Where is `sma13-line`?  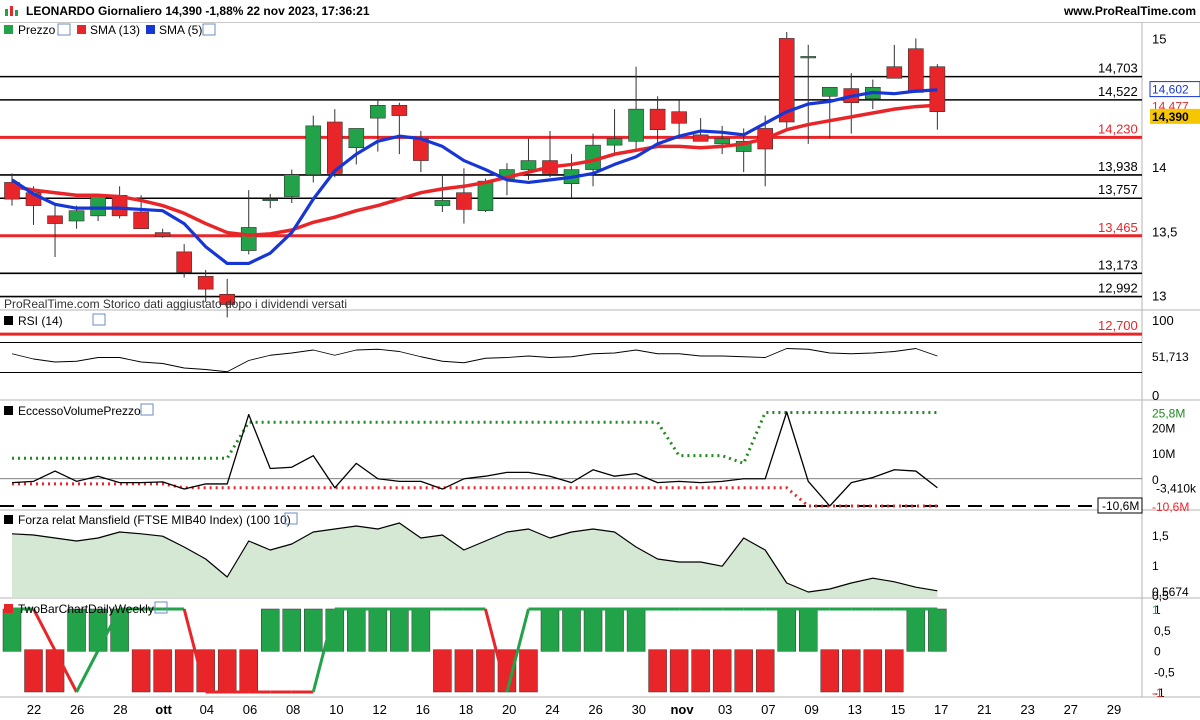 sma13-line is located at coordinates (474, 170).